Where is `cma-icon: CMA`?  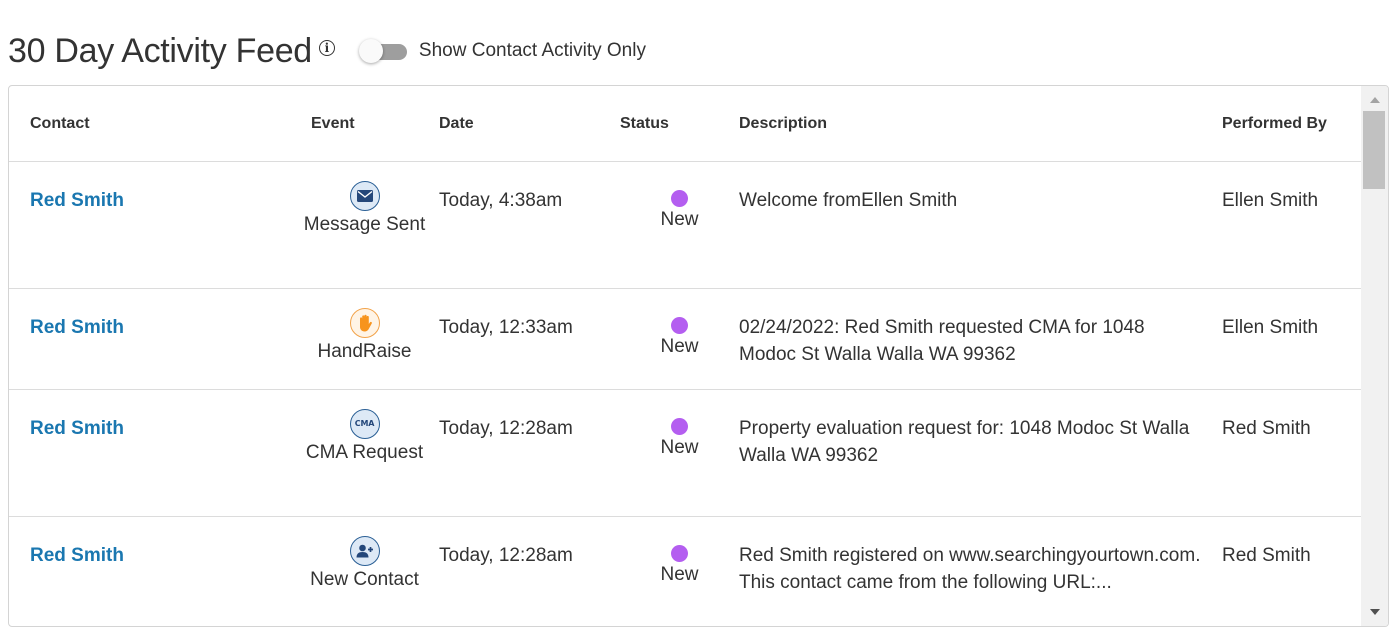 cma-icon: CMA is located at coordinates (364, 424).